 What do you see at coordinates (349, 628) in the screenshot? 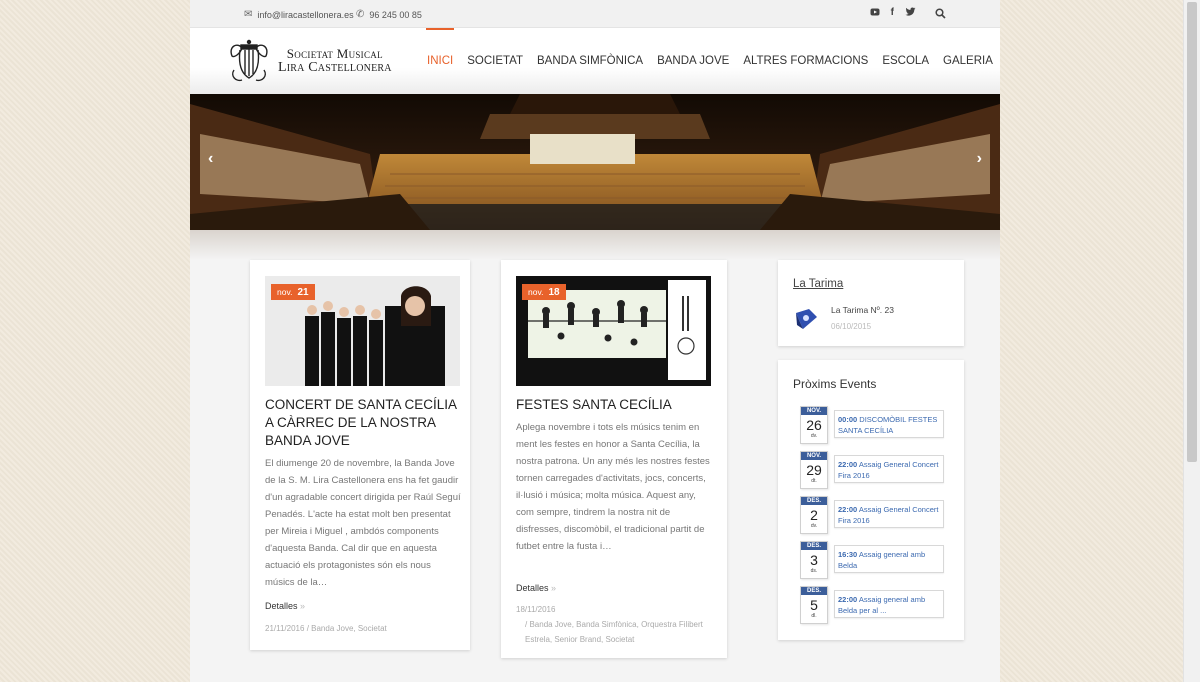
I see `post-categories: Banda Jove, Societat` at bounding box center [349, 628].